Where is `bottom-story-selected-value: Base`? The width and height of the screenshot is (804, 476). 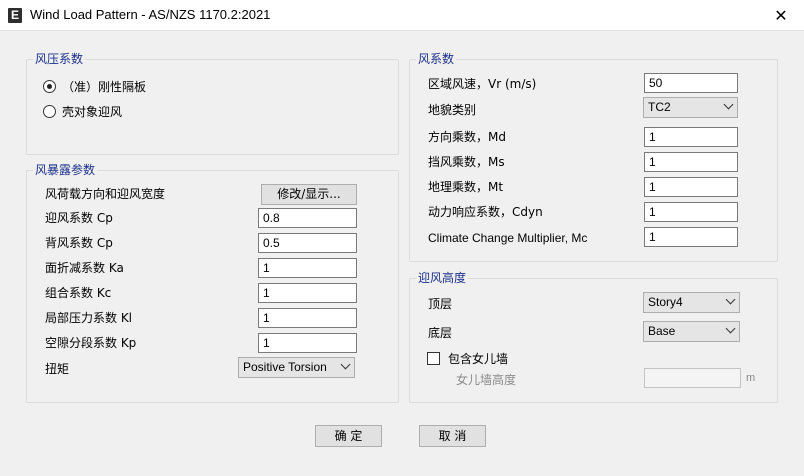
bottom-story-selected-value: Base is located at coordinates (662, 331).